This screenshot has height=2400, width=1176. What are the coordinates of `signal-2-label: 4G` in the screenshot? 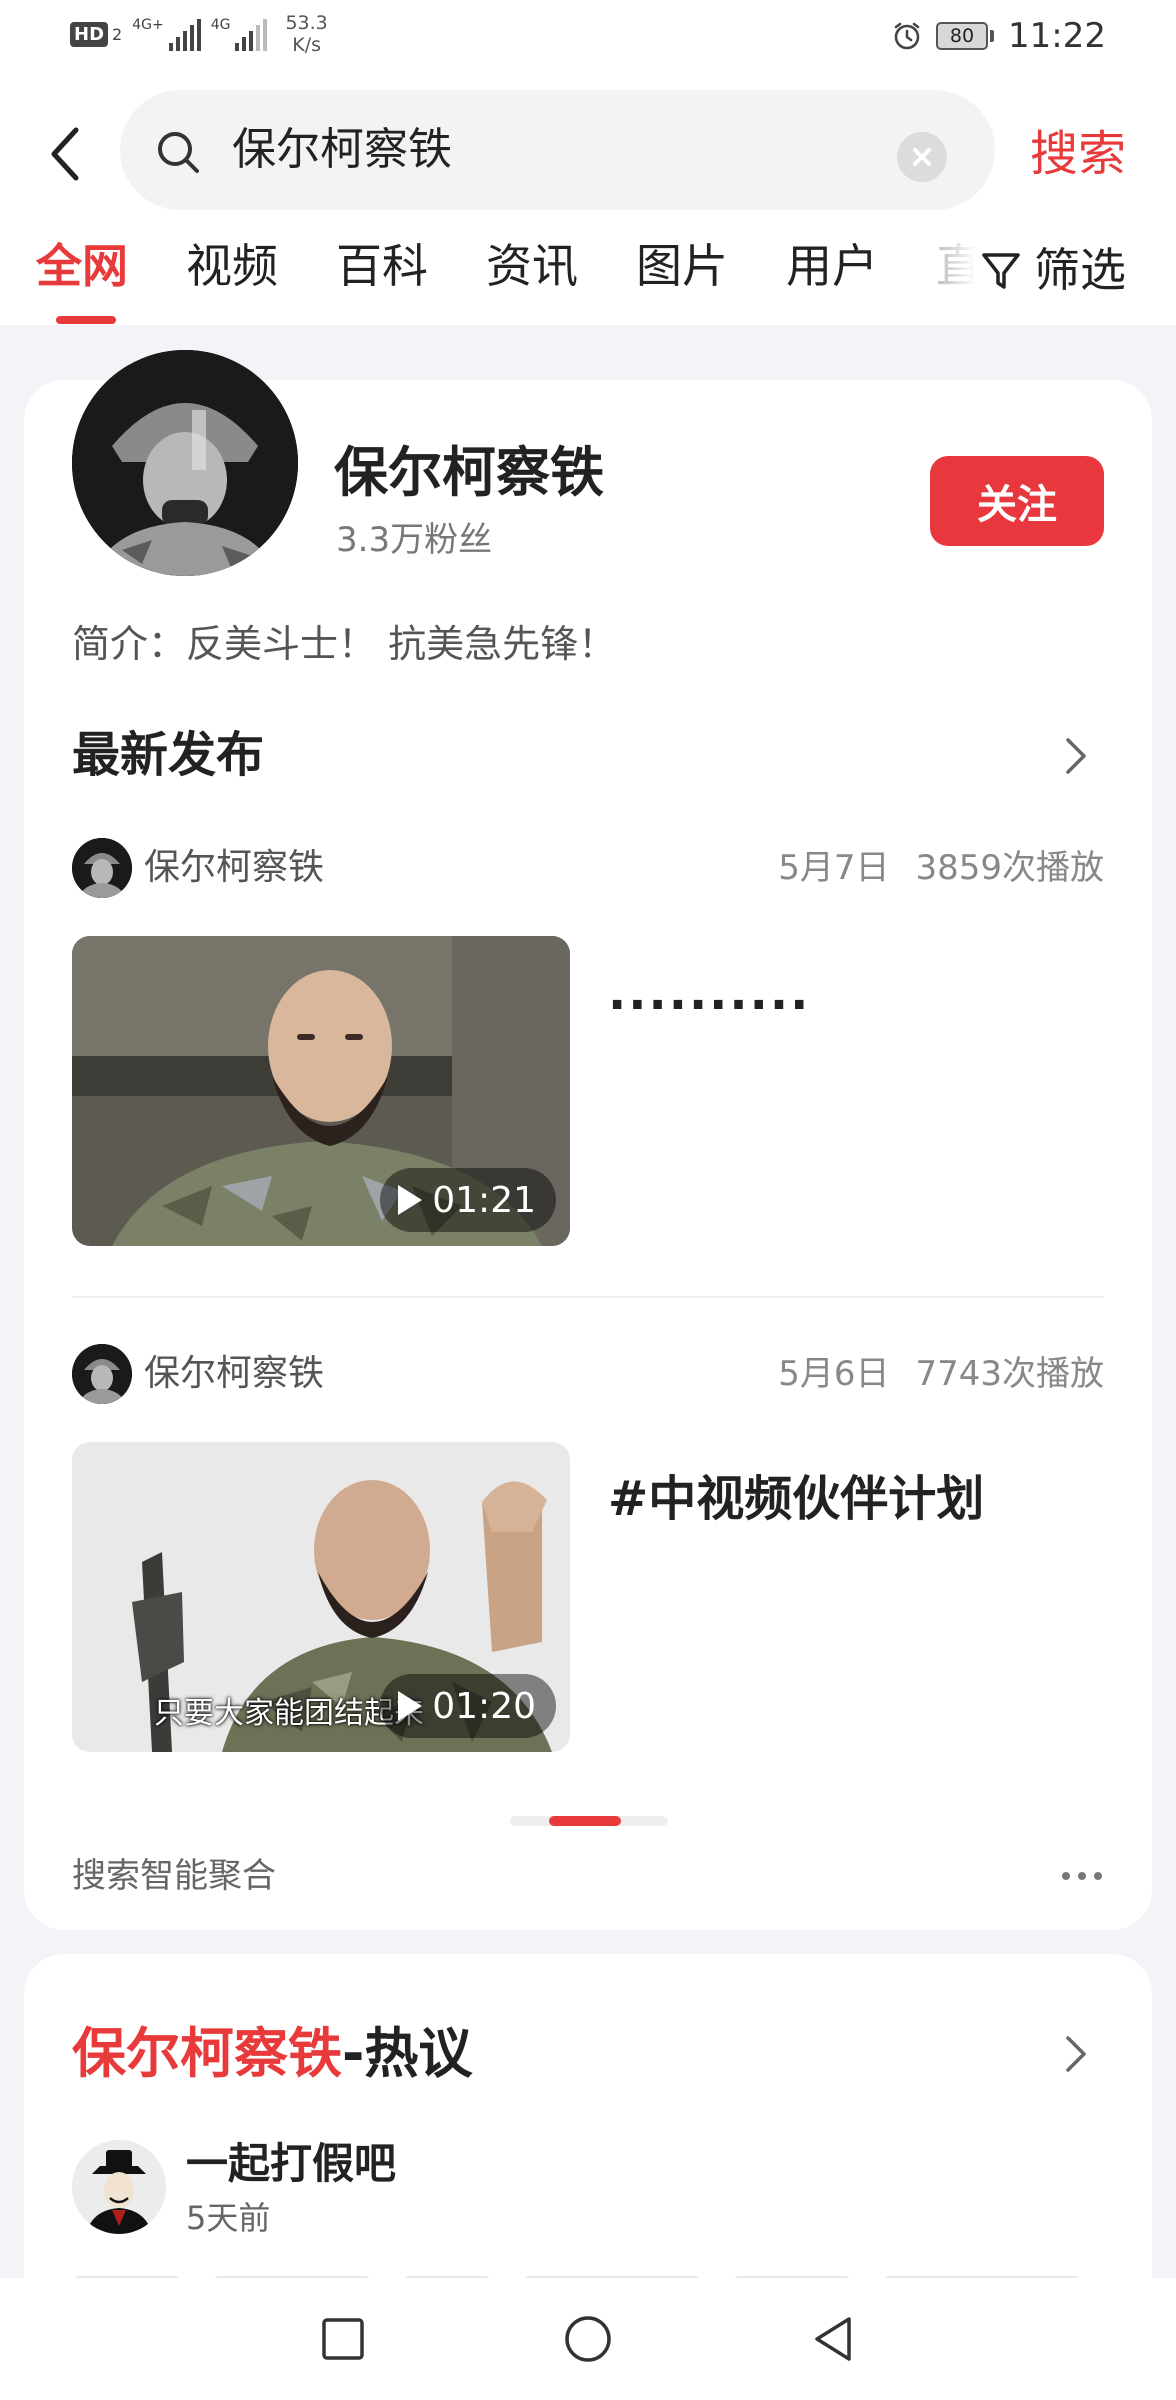 It's located at (220, 25).